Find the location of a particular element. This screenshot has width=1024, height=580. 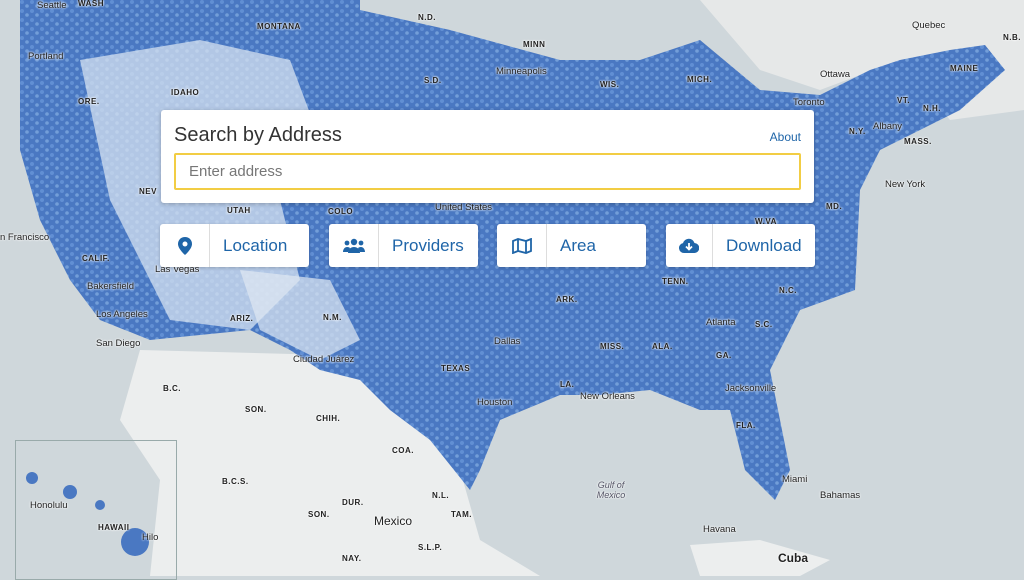

download-button: Download is located at coordinates (740, 245).